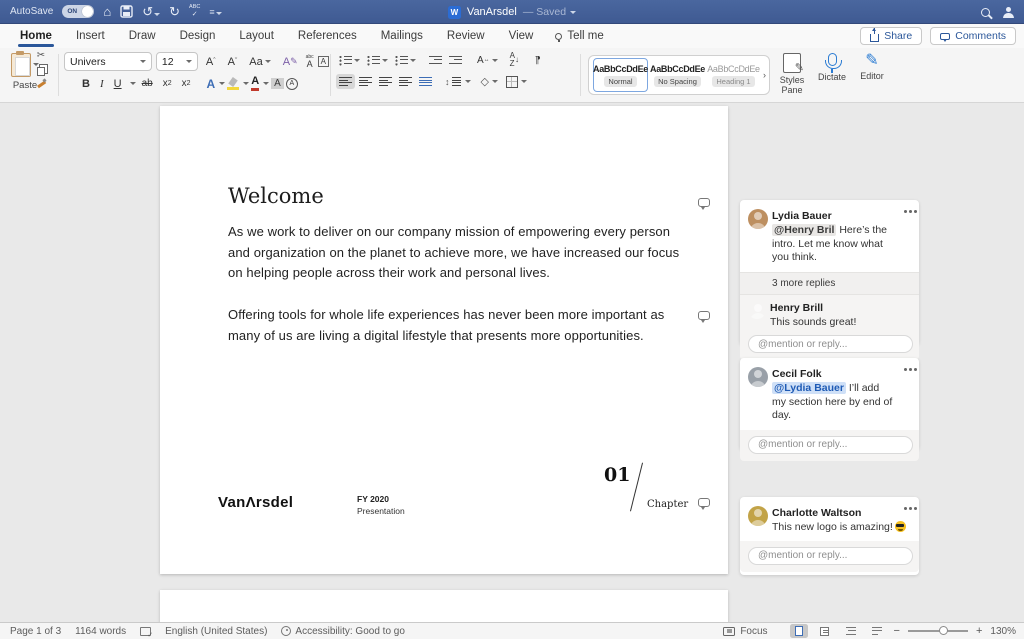 This screenshot has height=639, width=1024. What do you see at coordinates (425, 81) in the screenshot?
I see `distribute-button` at bounding box center [425, 81].